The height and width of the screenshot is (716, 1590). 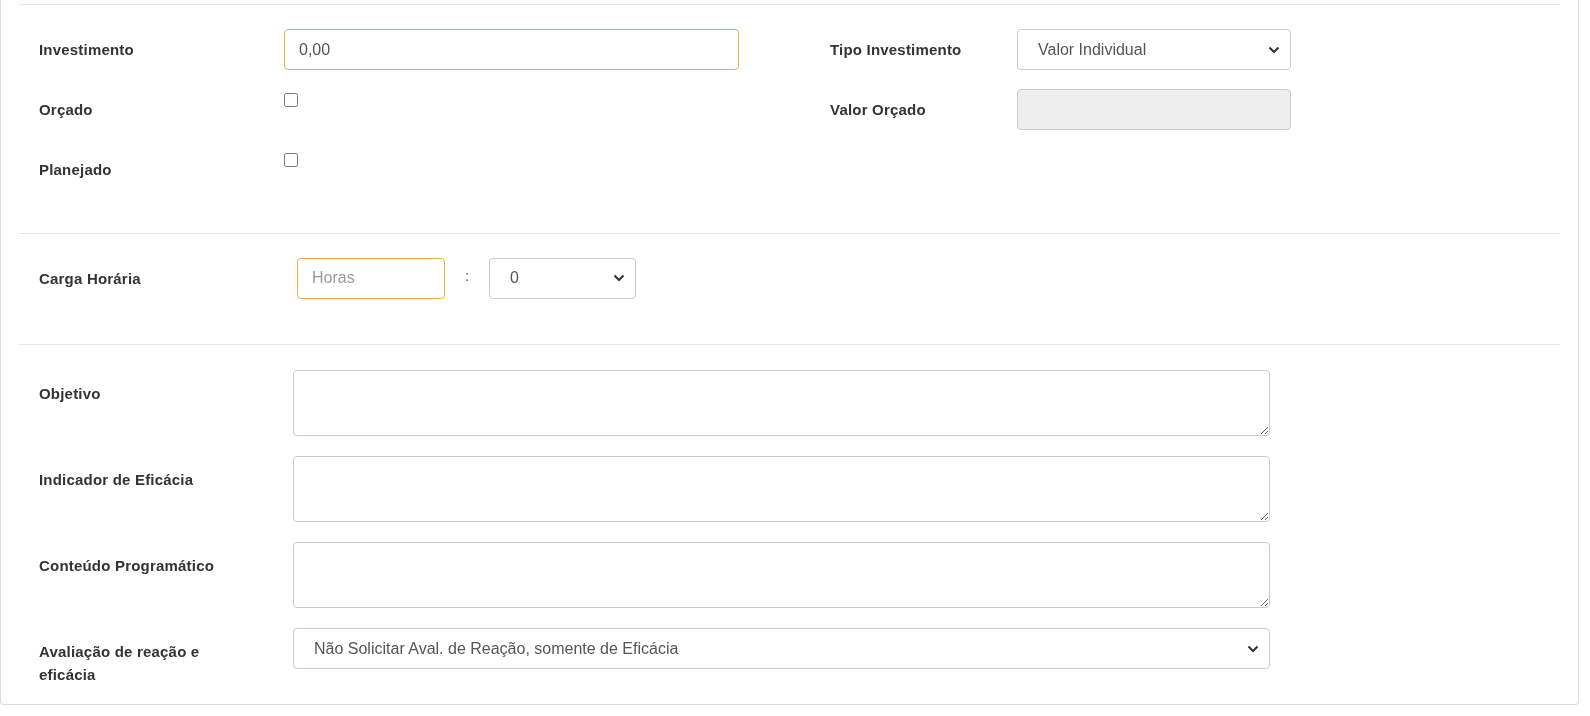 What do you see at coordinates (562, 278) in the screenshot?
I see `dropdown: 0` at bounding box center [562, 278].